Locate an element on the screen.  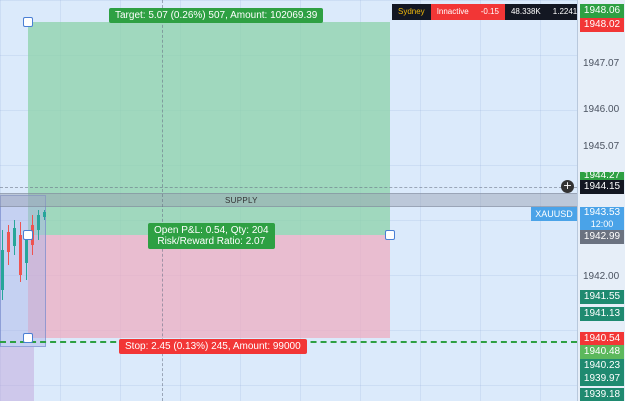
price-tag: 1948.06 is located at coordinates (602, 11).